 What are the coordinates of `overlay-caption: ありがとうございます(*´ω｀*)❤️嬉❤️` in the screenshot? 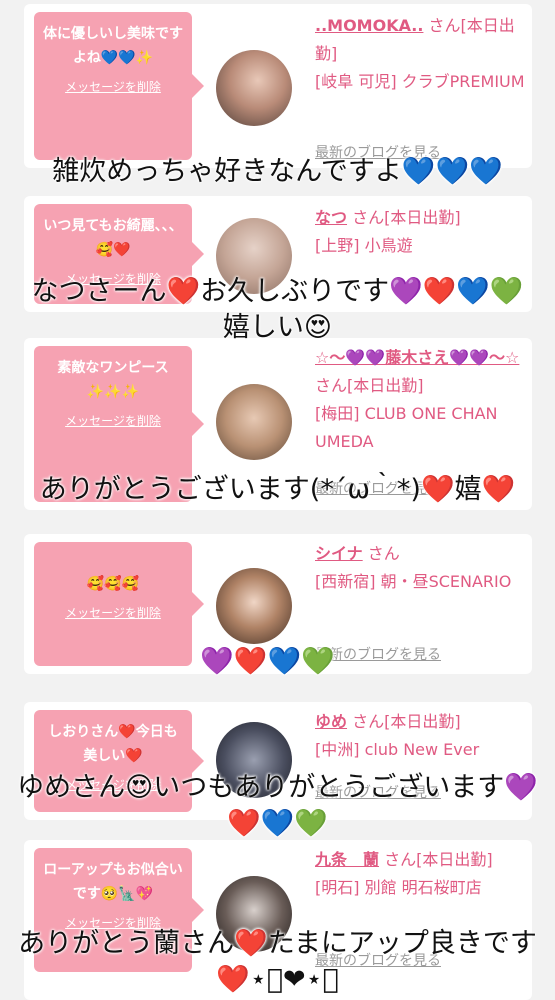 It's located at (277, 489).